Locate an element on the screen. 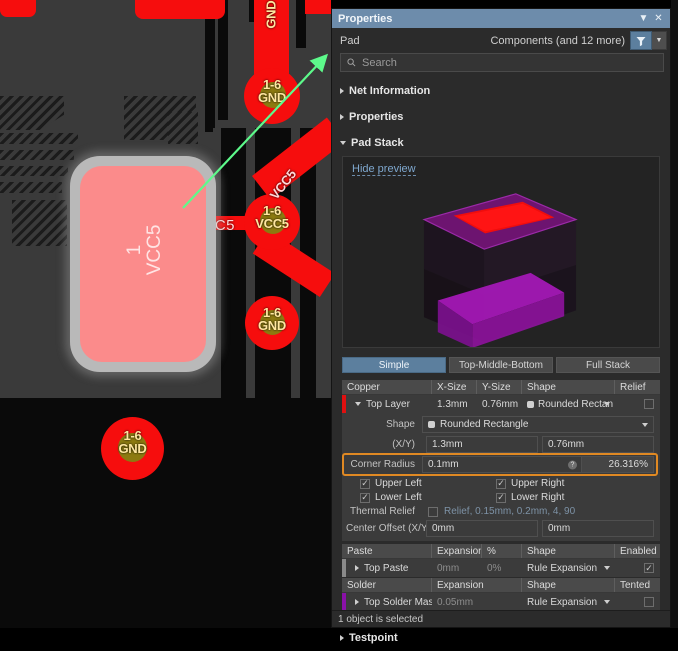 The width and height of the screenshot is (678, 651). lower-right-checkbox: ✓ is located at coordinates (501, 497).